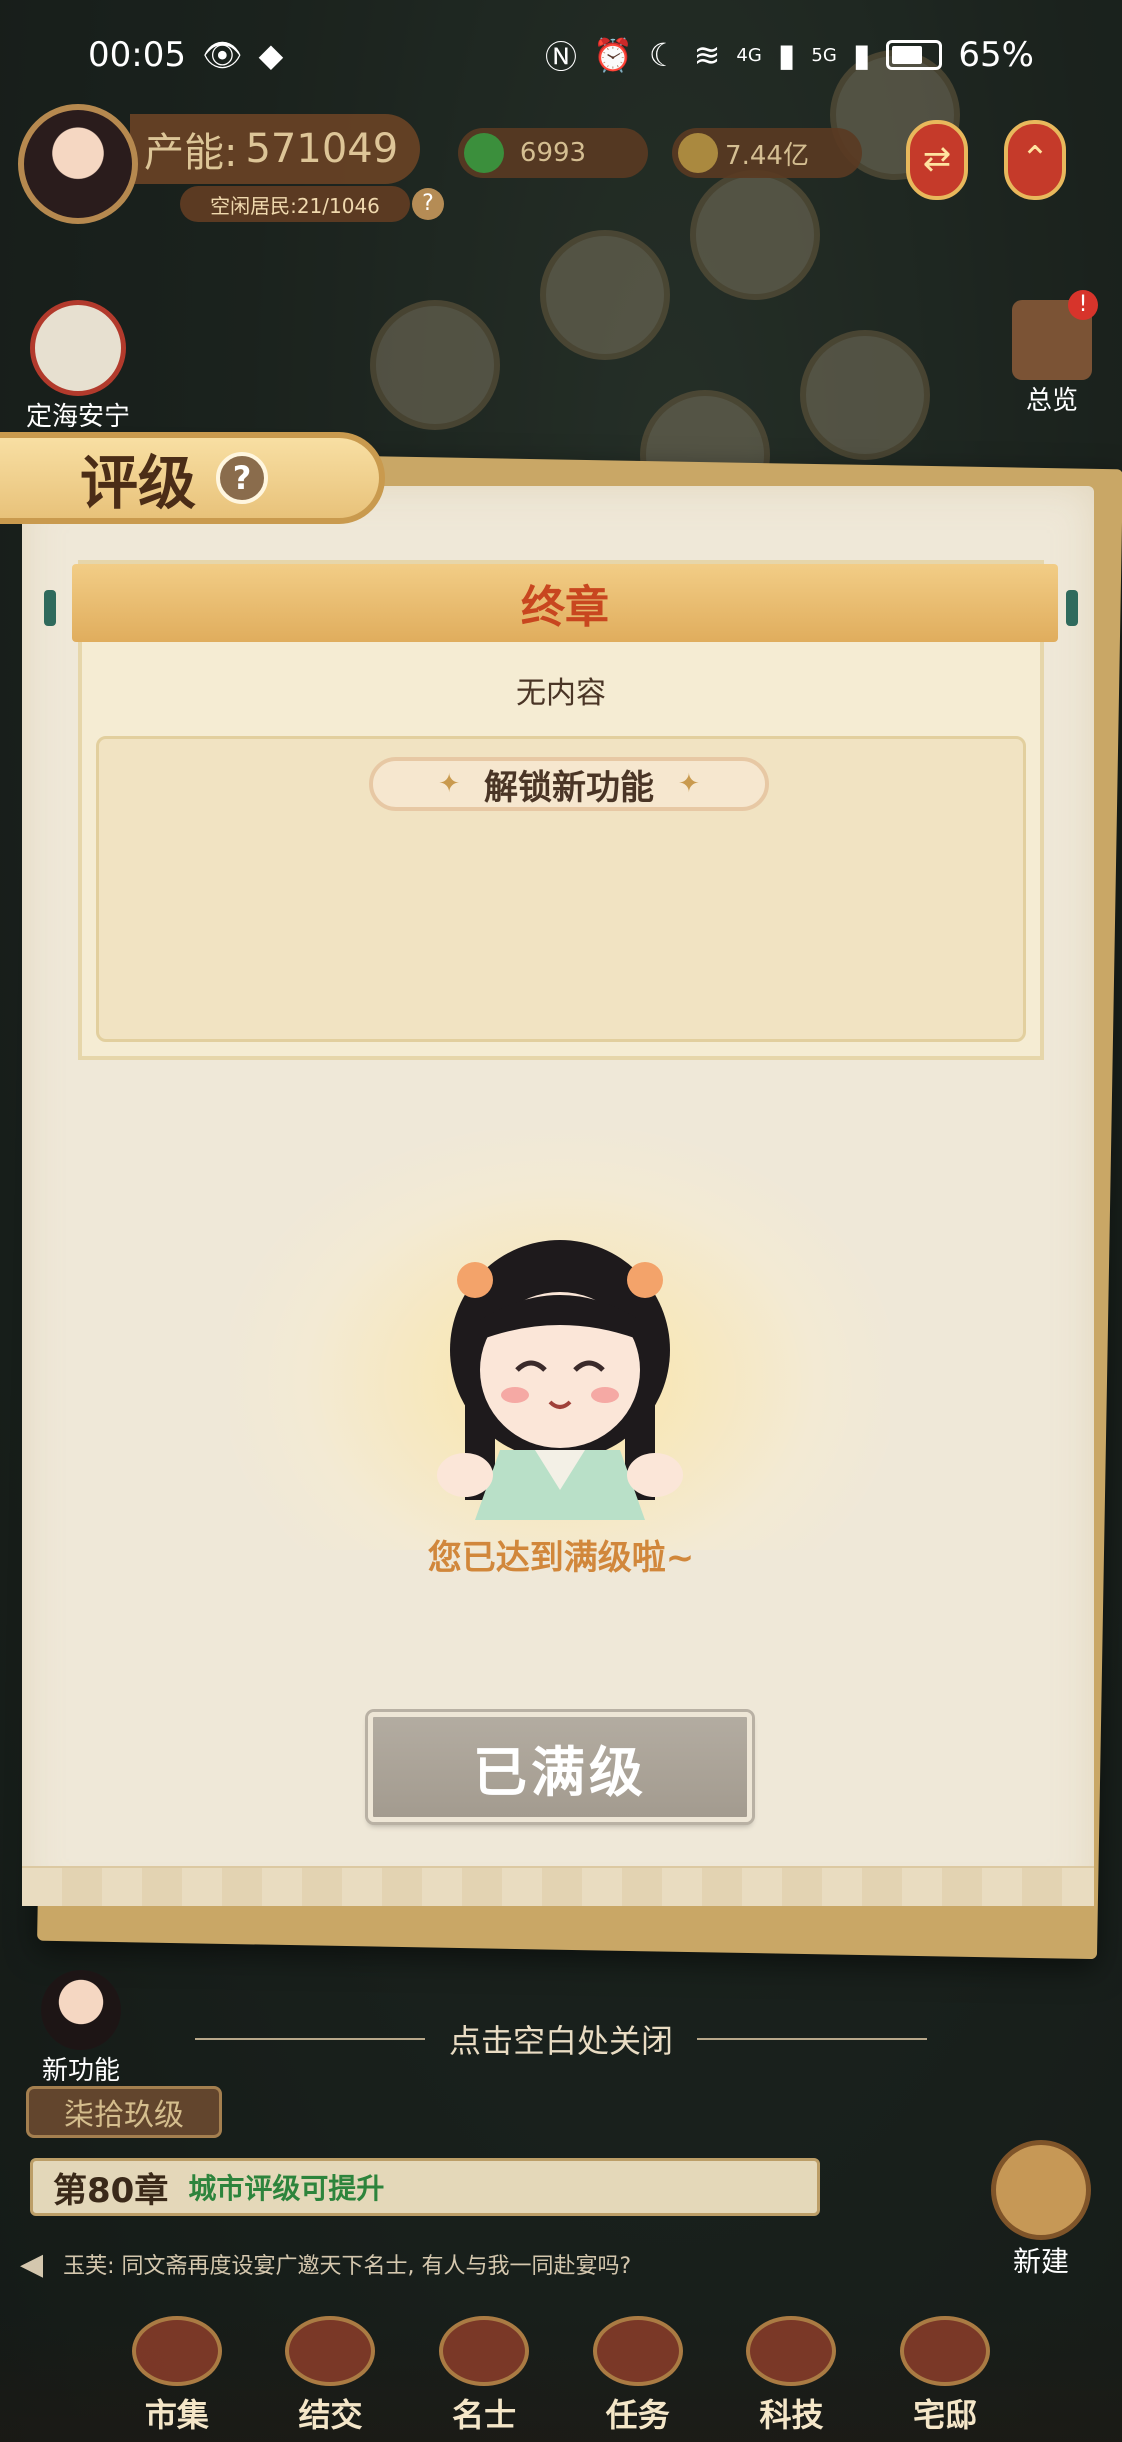 The image size is (1122, 2442). What do you see at coordinates (996, 55) in the screenshot?
I see `battery-percent: 65%` at bounding box center [996, 55].